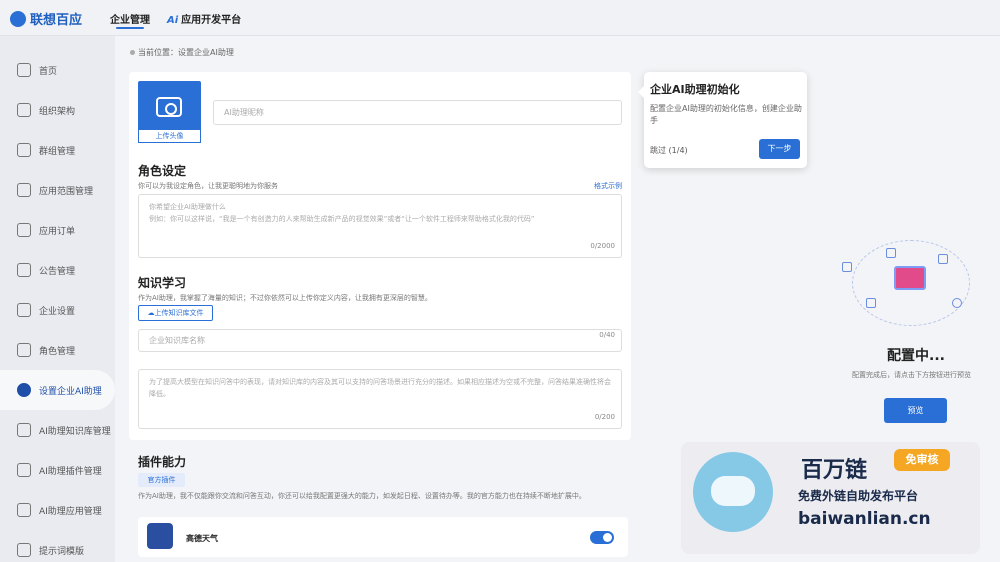 Image resolution: width=1000 pixels, height=562 pixels. Describe the element at coordinates (383, 537) in the screenshot. I see `plugin-item: 高德天气` at that location.